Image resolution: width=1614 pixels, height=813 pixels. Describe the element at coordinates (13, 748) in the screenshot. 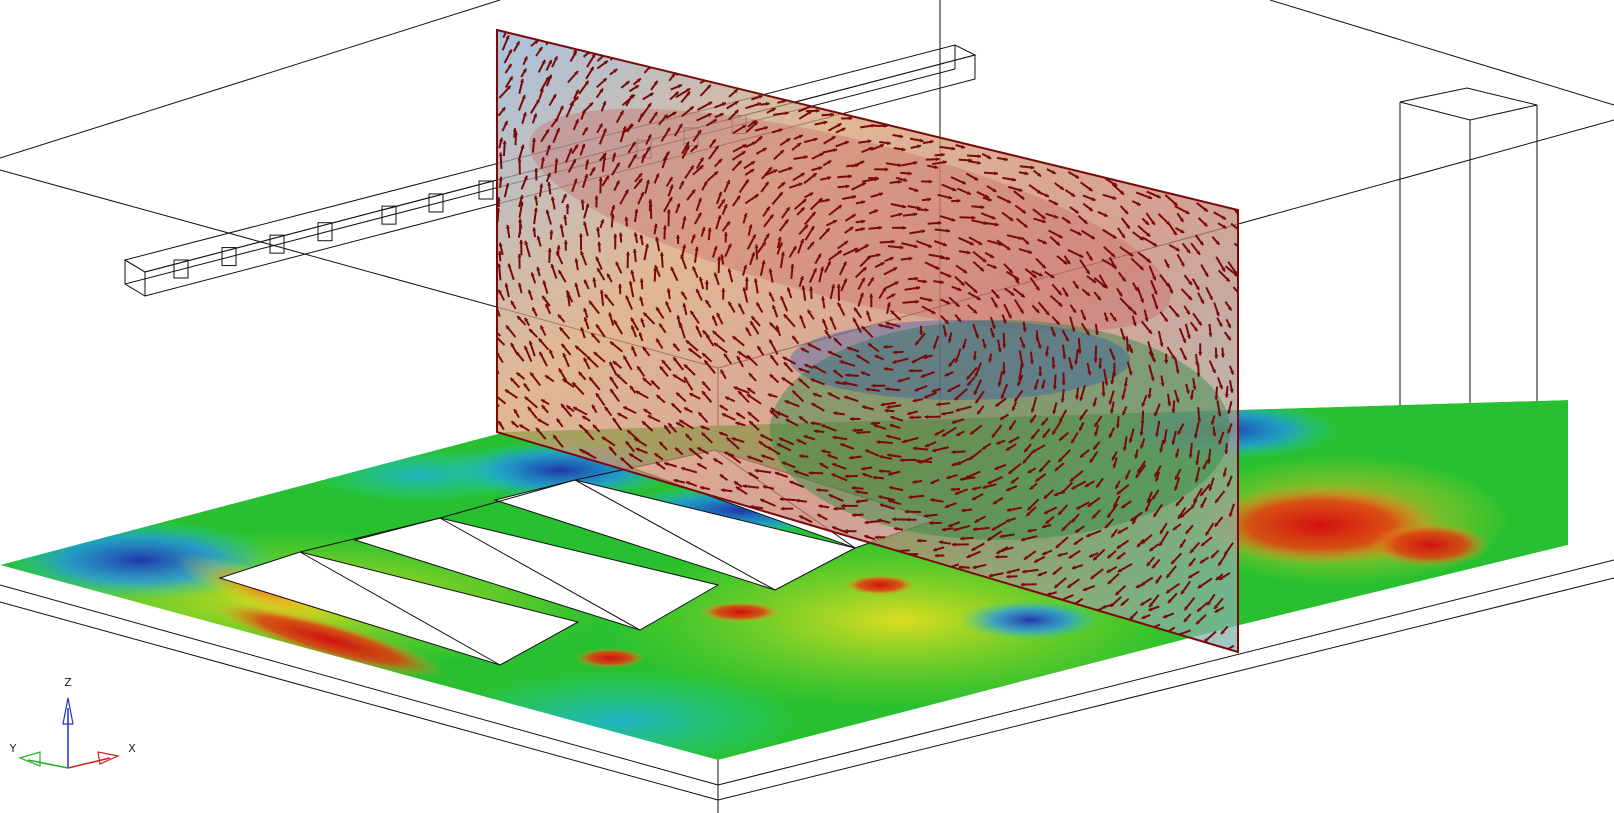

I see `y-axis-label: Y` at that location.